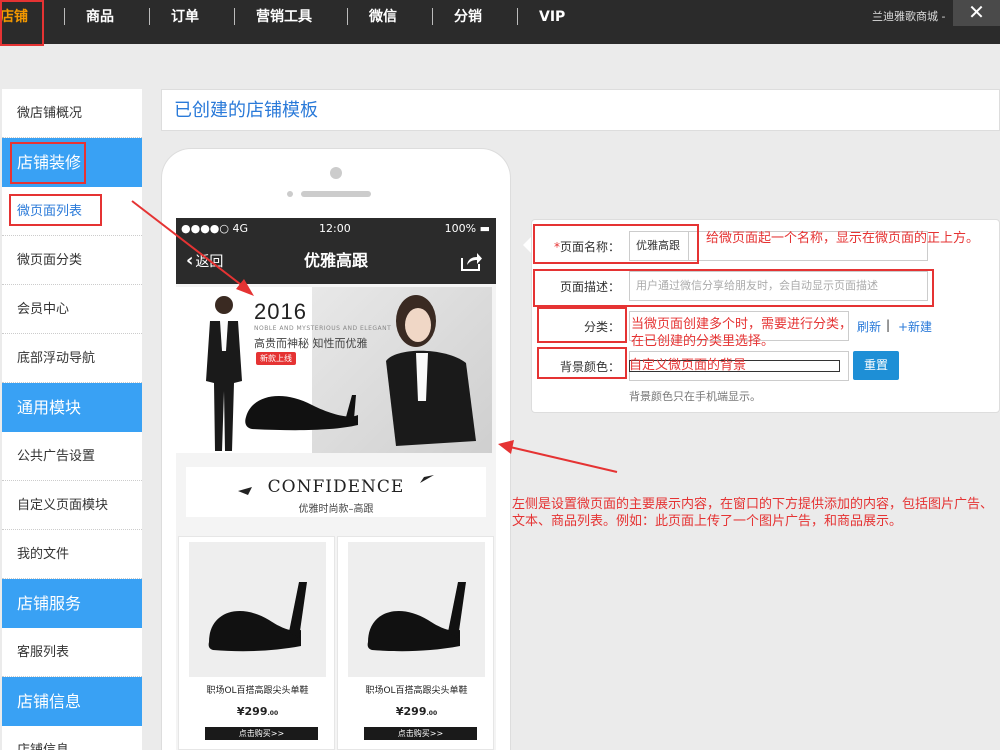 This screenshot has height=750, width=1000. I want to click on battery-indicator: 100% ▬, so click(467, 228).